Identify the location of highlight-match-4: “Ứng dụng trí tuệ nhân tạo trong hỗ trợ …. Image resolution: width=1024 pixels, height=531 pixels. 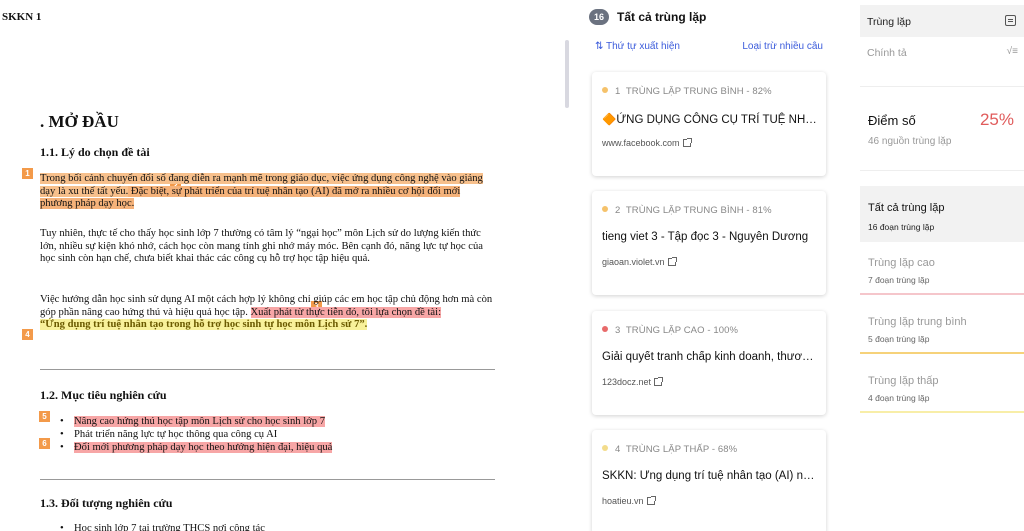
(204, 325).